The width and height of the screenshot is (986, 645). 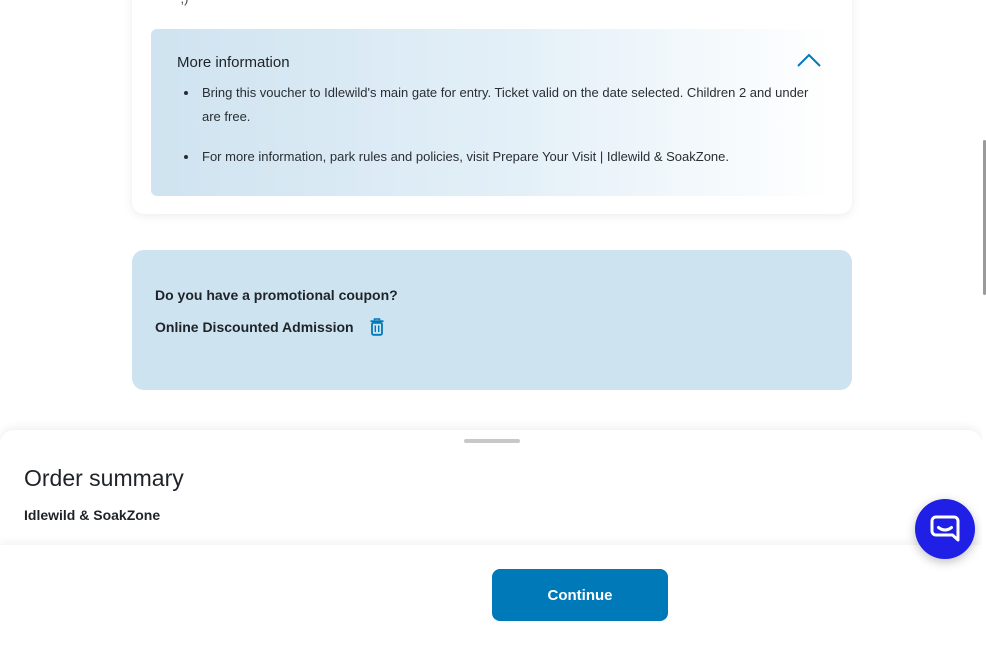 I want to click on chevron-up-icon, so click(x=809, y=60).